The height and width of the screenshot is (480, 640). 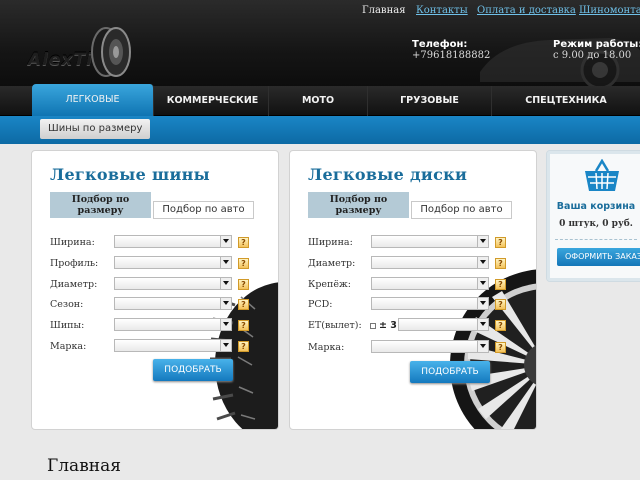 I want to click on category-tab-moto: МОТО, so click(x=318, y=101).